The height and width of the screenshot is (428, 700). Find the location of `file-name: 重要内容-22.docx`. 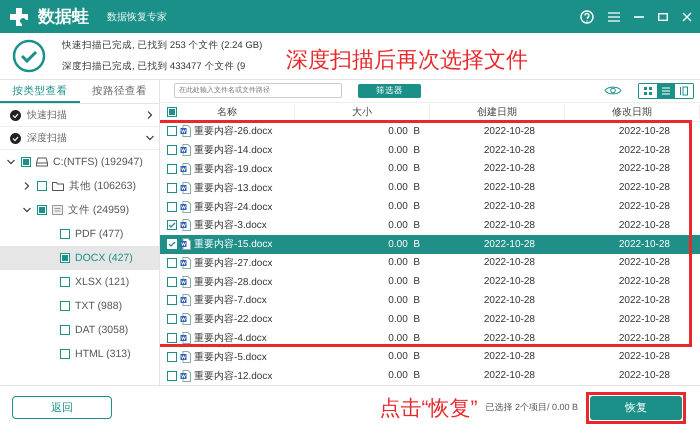

file-name: 重要内容-22.docx is located at coordinates (233, 319).